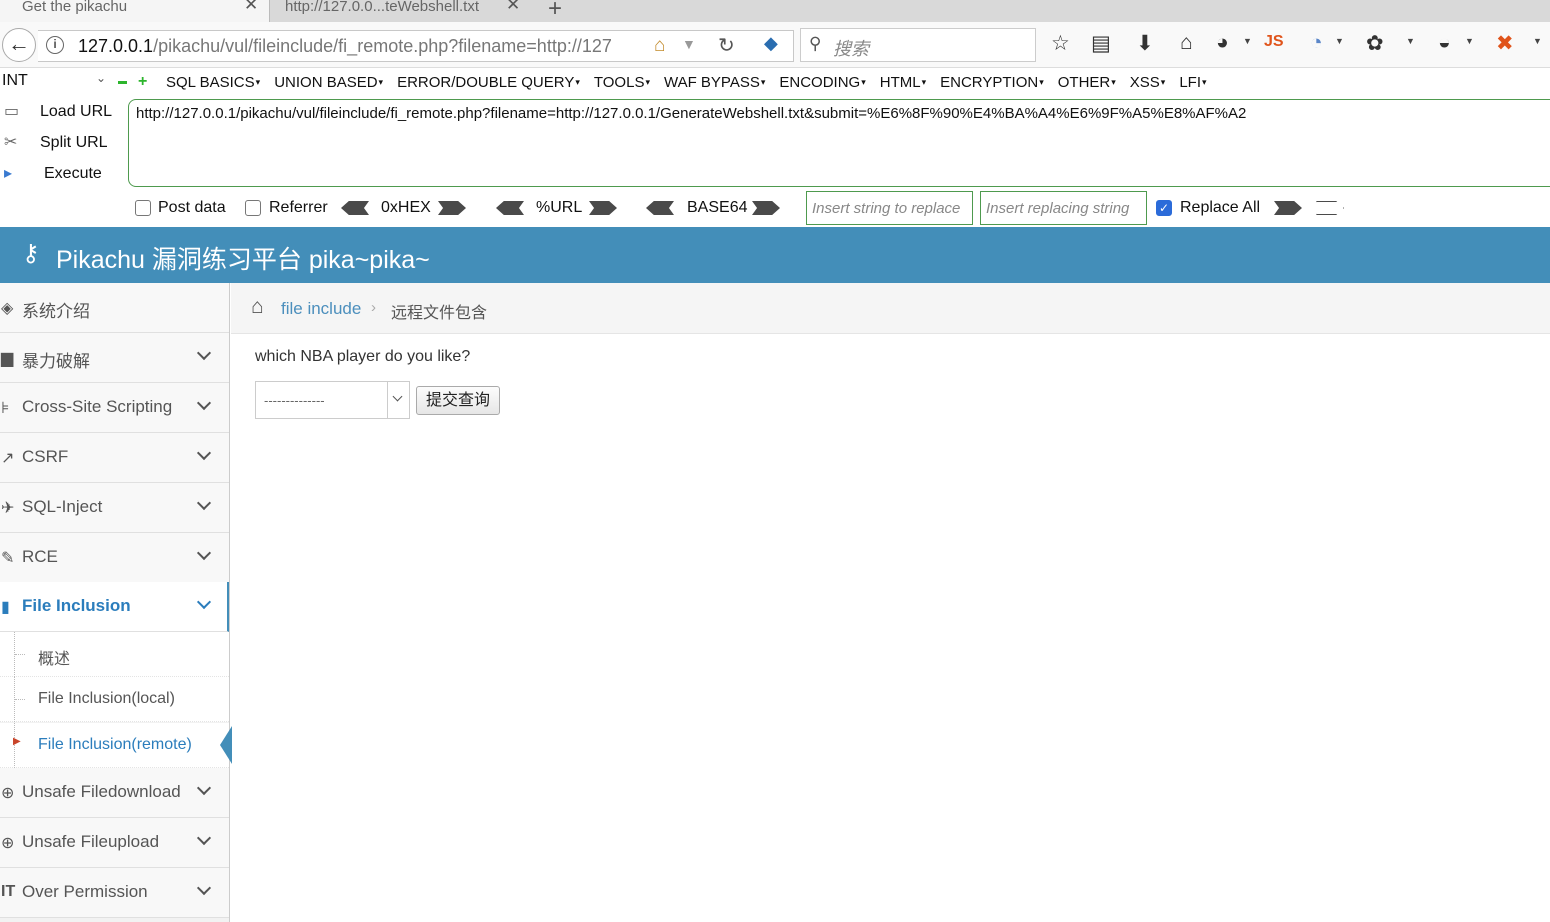 This screenshot has width=1550, height=922. I want to click on base64-label: BASE64, so click(717, 207).